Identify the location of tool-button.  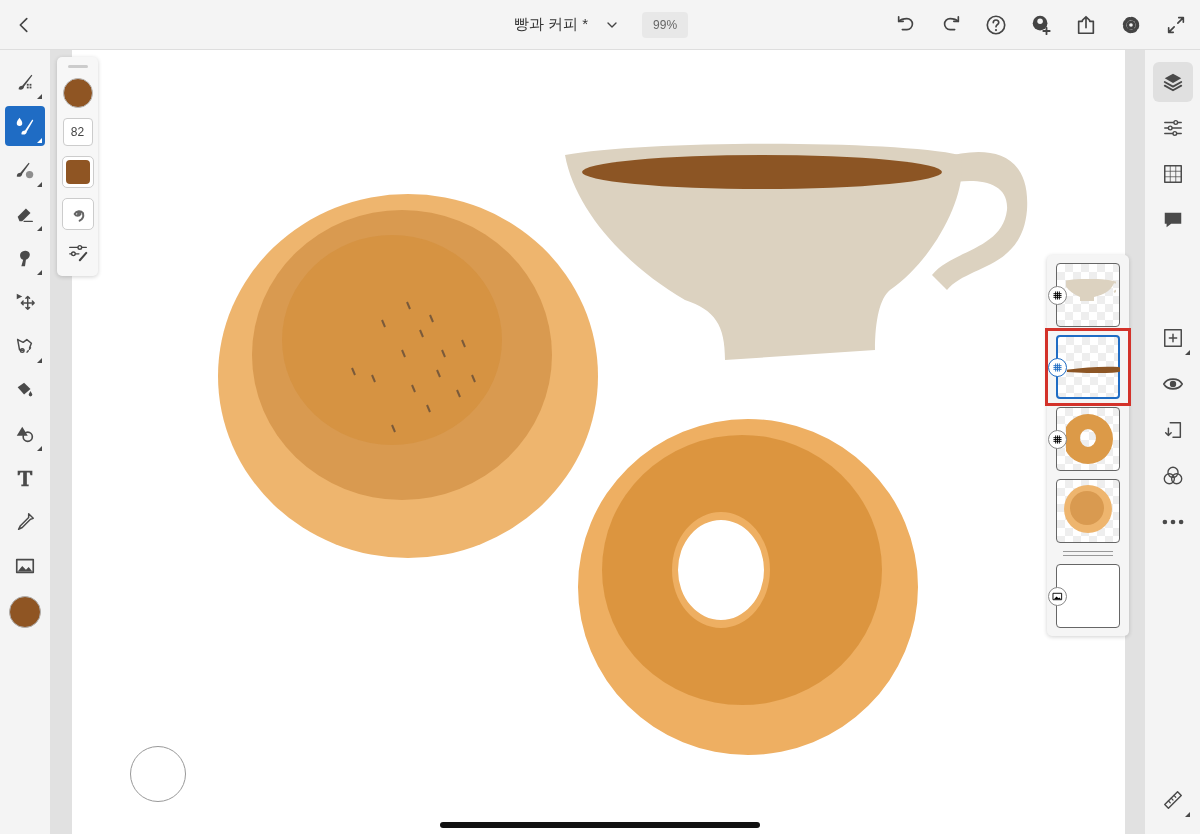
(25, 126).